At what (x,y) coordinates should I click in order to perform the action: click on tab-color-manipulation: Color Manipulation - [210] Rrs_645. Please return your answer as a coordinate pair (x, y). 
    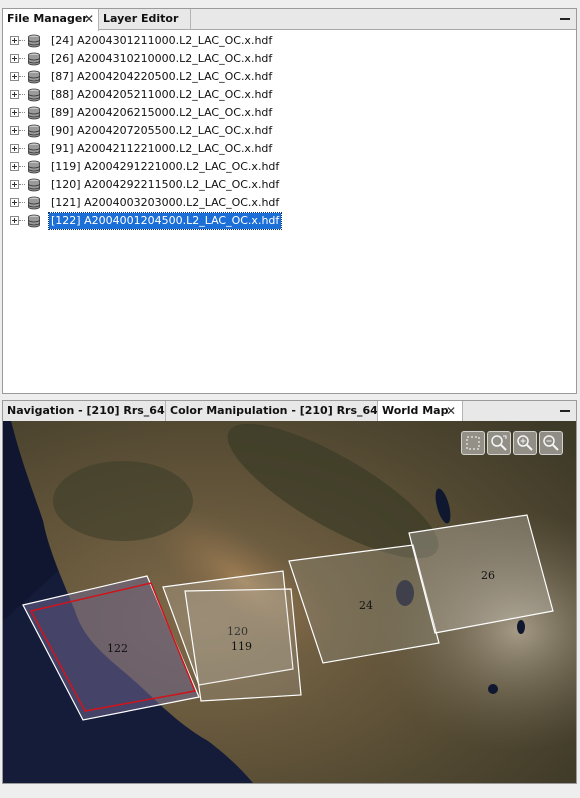
    Looking at the image, I should click on (272, 411).